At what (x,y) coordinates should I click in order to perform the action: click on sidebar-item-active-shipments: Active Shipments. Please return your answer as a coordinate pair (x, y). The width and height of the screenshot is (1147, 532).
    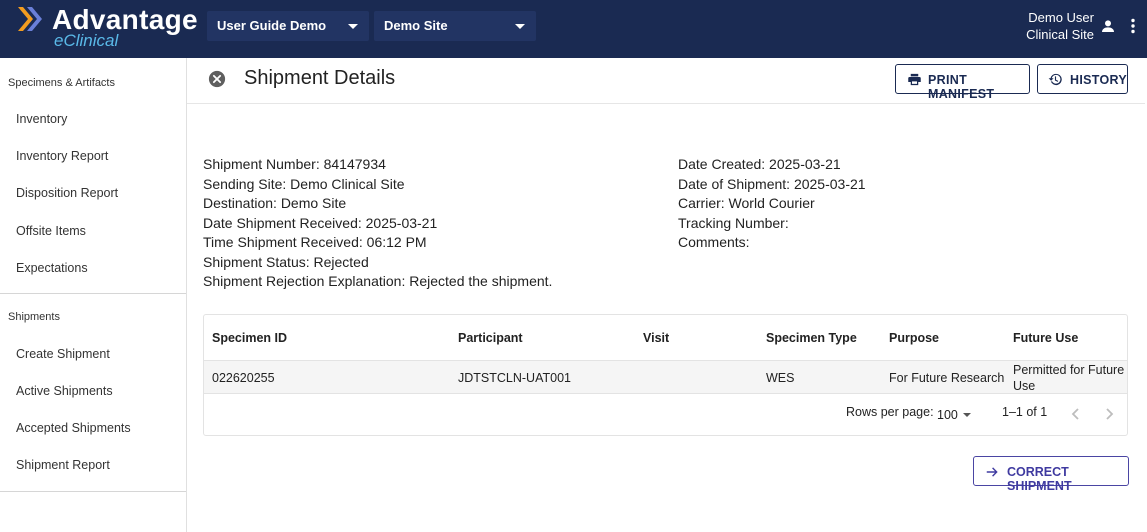
    Looking at the image, I should click on (64, 391).